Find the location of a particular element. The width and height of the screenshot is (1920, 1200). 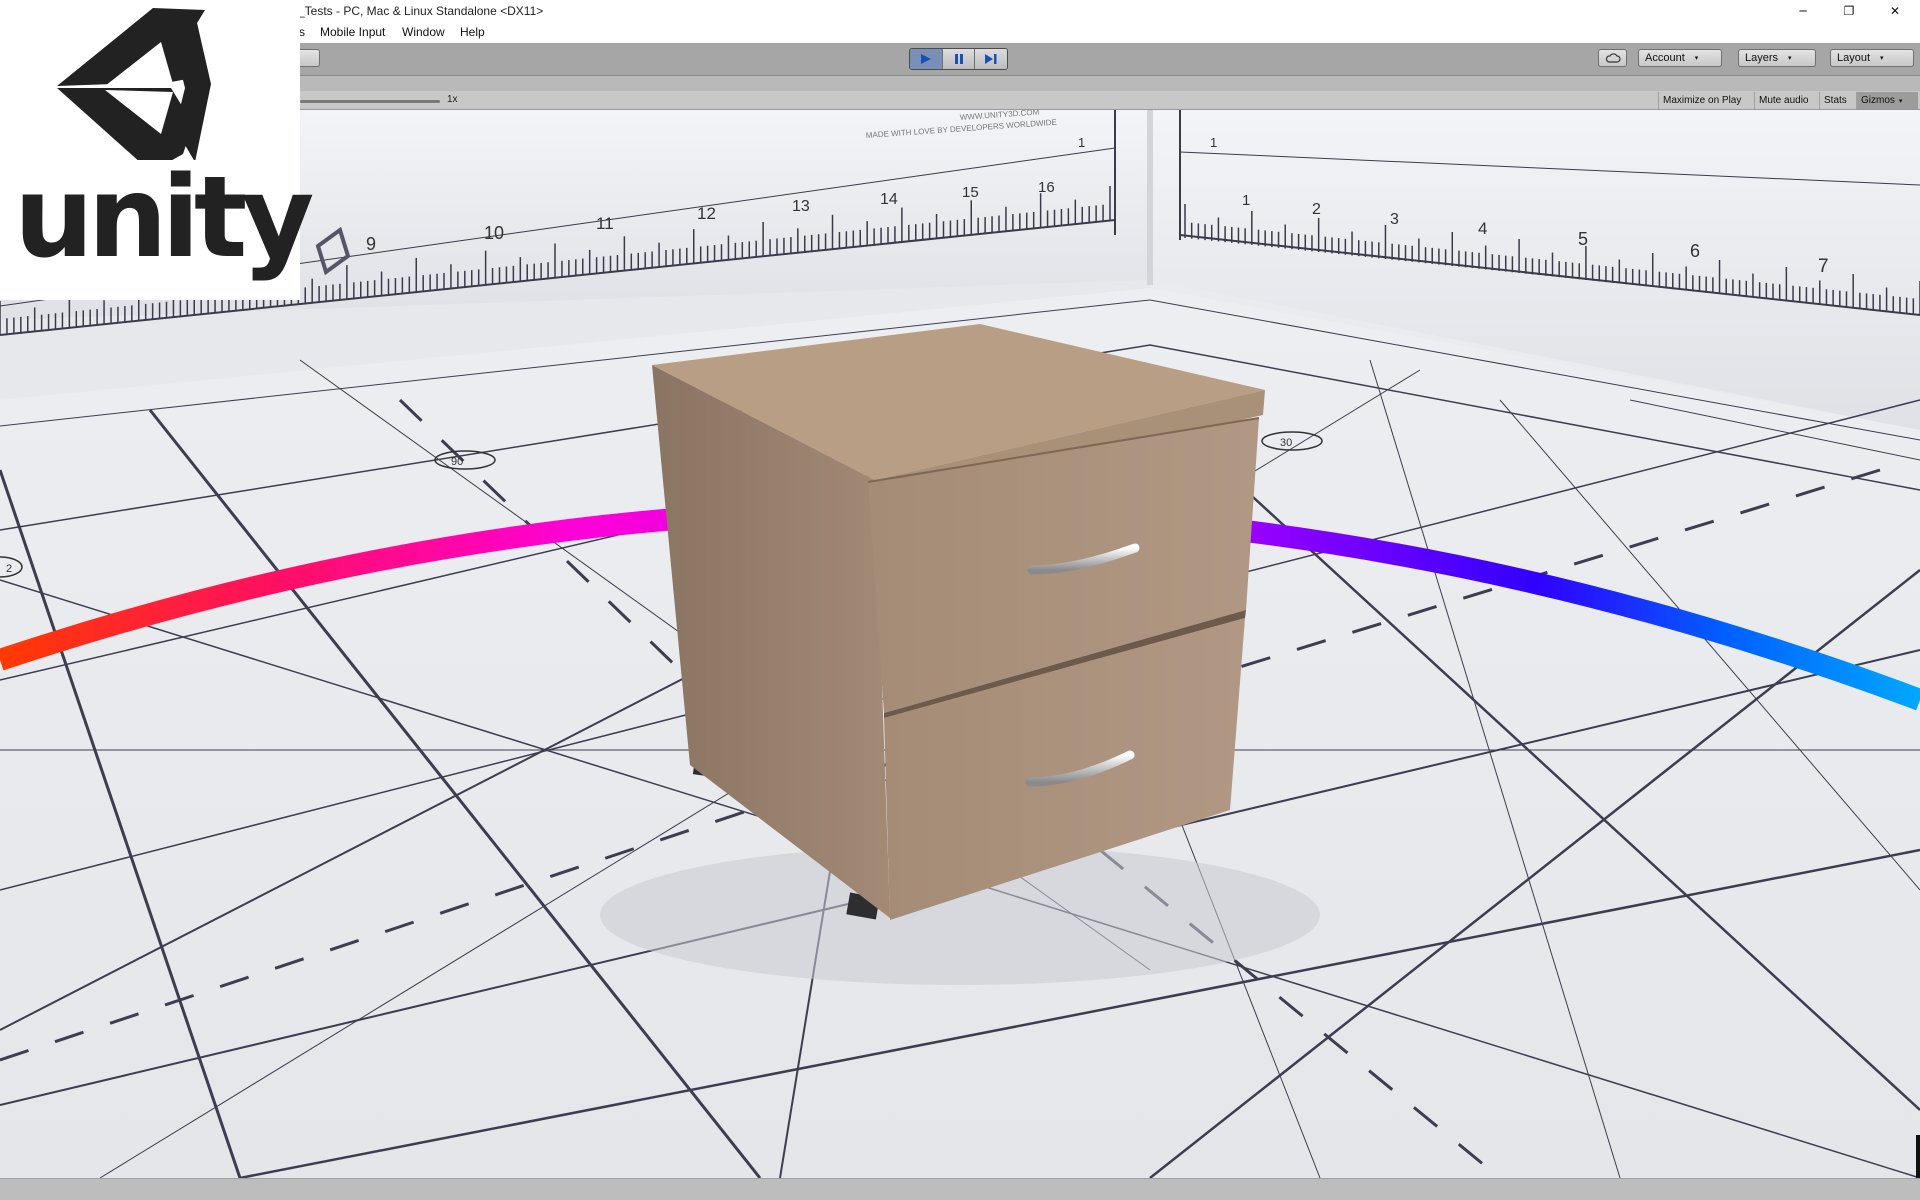

maximize-on-play-toggle: Maximize on Play is located at coordinates (1701, 100).